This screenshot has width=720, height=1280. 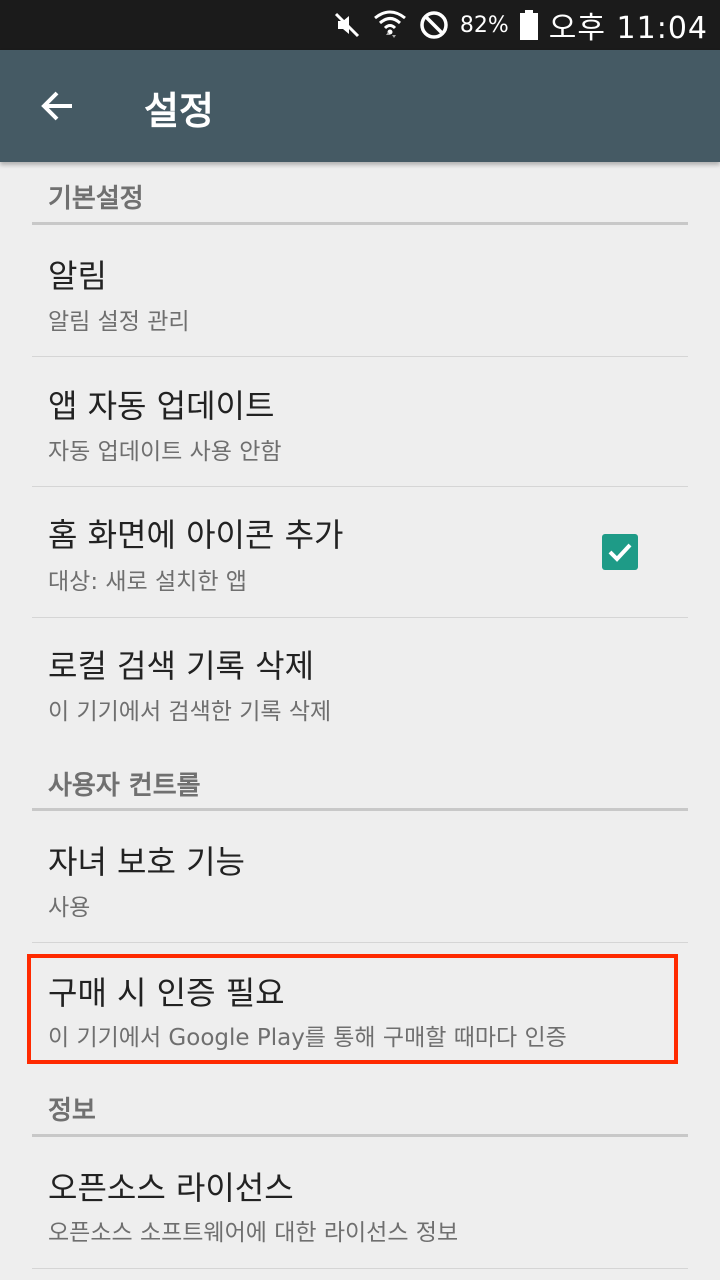 I want to click on setting-title: 앱 자동 업데이트, so click(x=161, y=406).